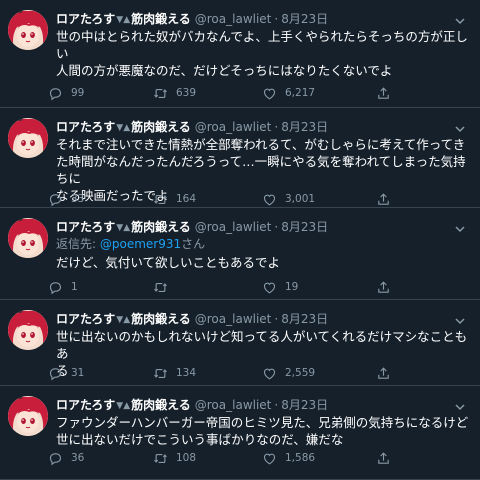 This screenshot has width=480, height=480. I want to click on reply-count: 31, so click(78, 373).